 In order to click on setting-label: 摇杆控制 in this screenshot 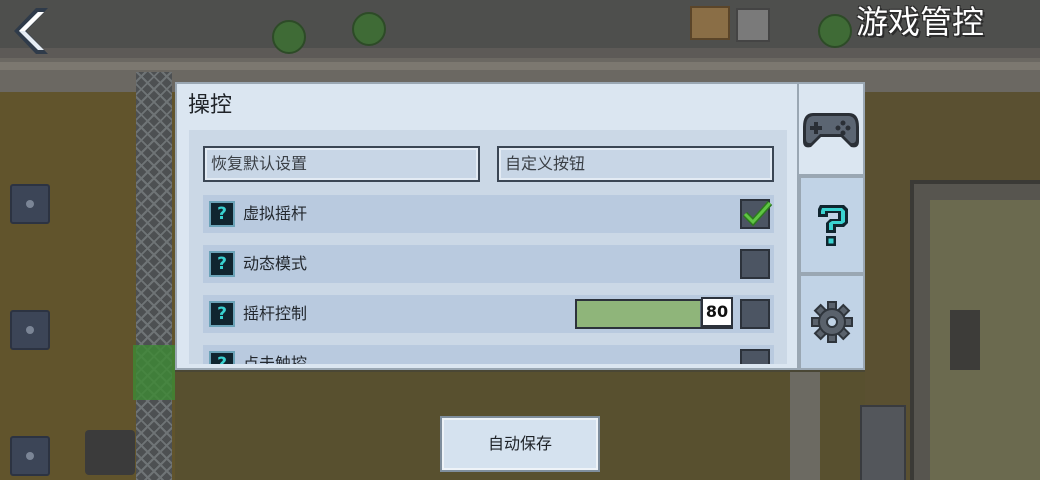, I will do `click(275, 313)`.